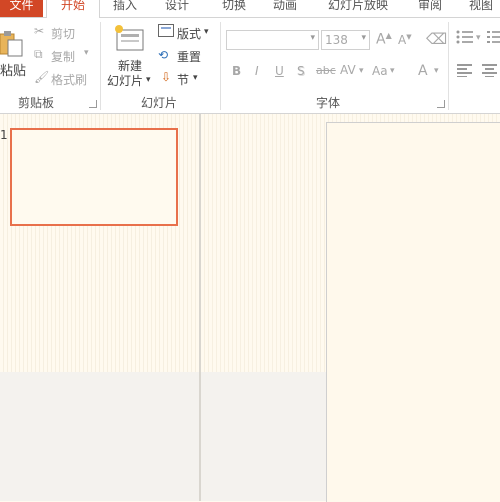 This screenshot has width=500, height=502. I want to click on copy-chevron-down-icon: ▾, so click(86, 53).